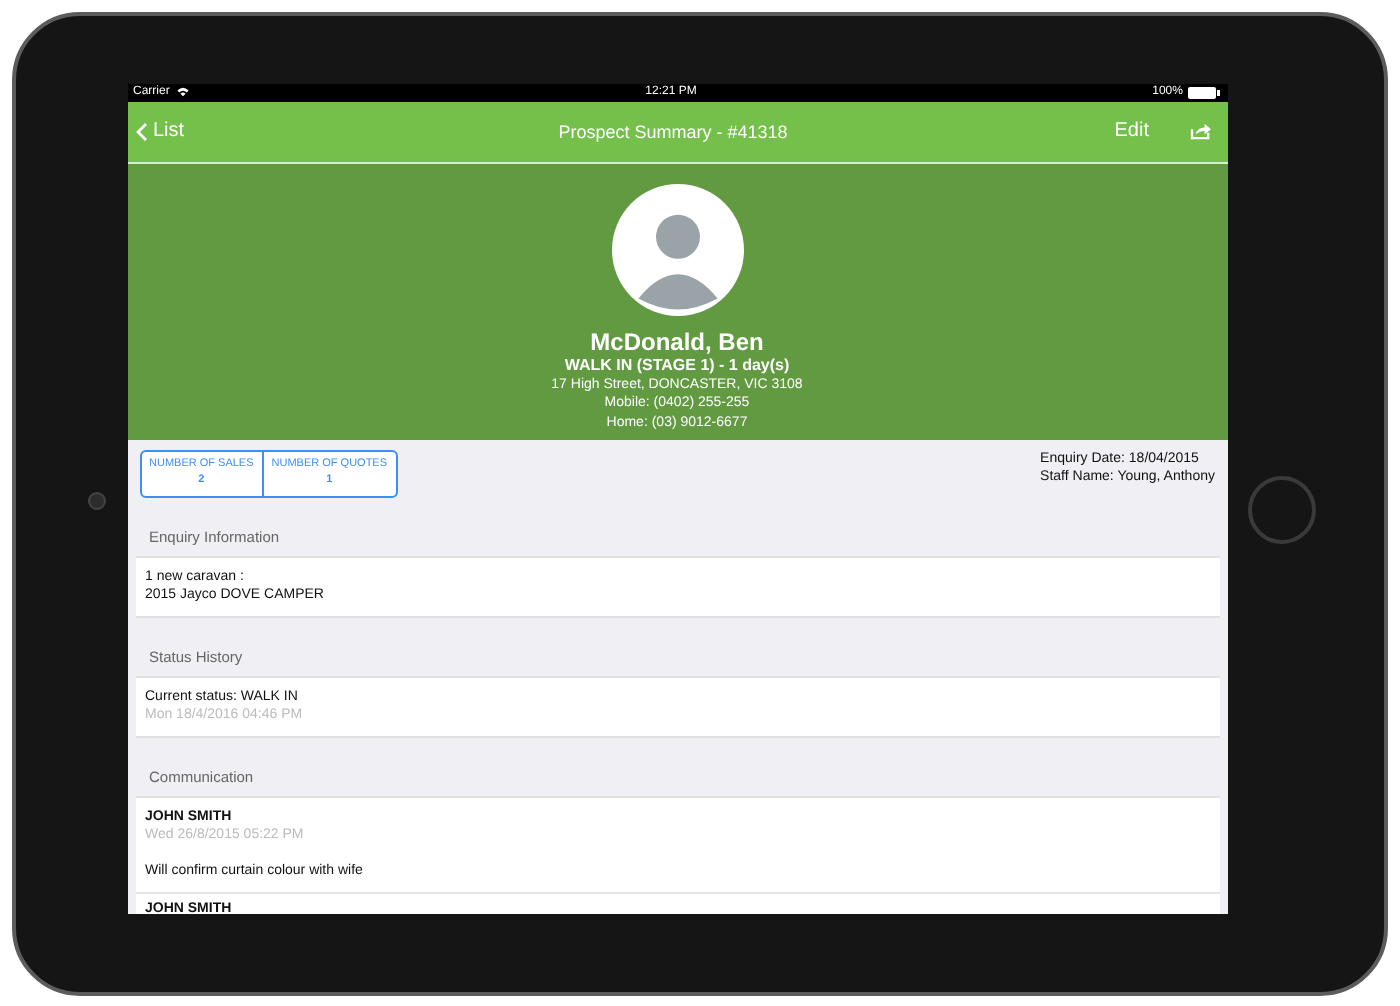 This screenshot has width=1400, height=1006. What do you see at coordinates (1204, 92) in the screenshot?
I see `battery-icon` at bounding box center [1204, 92].